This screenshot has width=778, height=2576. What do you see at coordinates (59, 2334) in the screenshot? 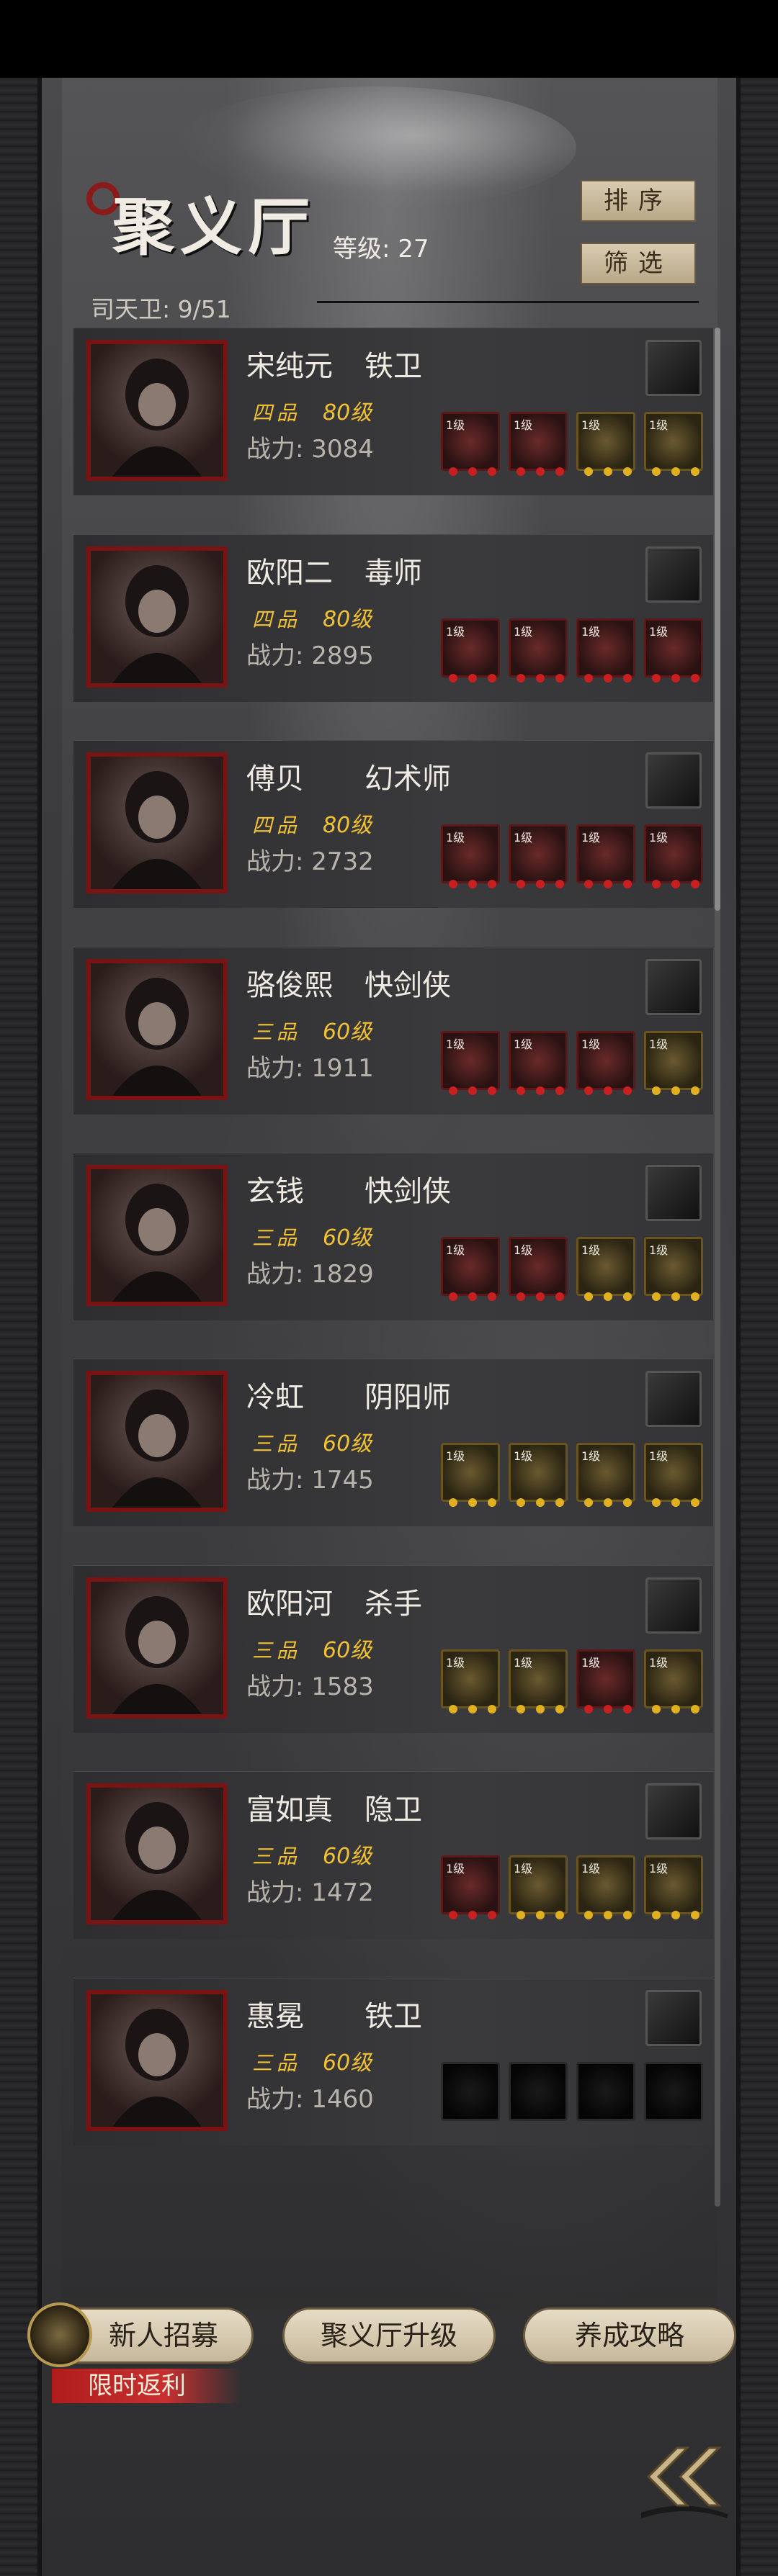
I see `recruit-icon` at bounding box center [59, 2334].